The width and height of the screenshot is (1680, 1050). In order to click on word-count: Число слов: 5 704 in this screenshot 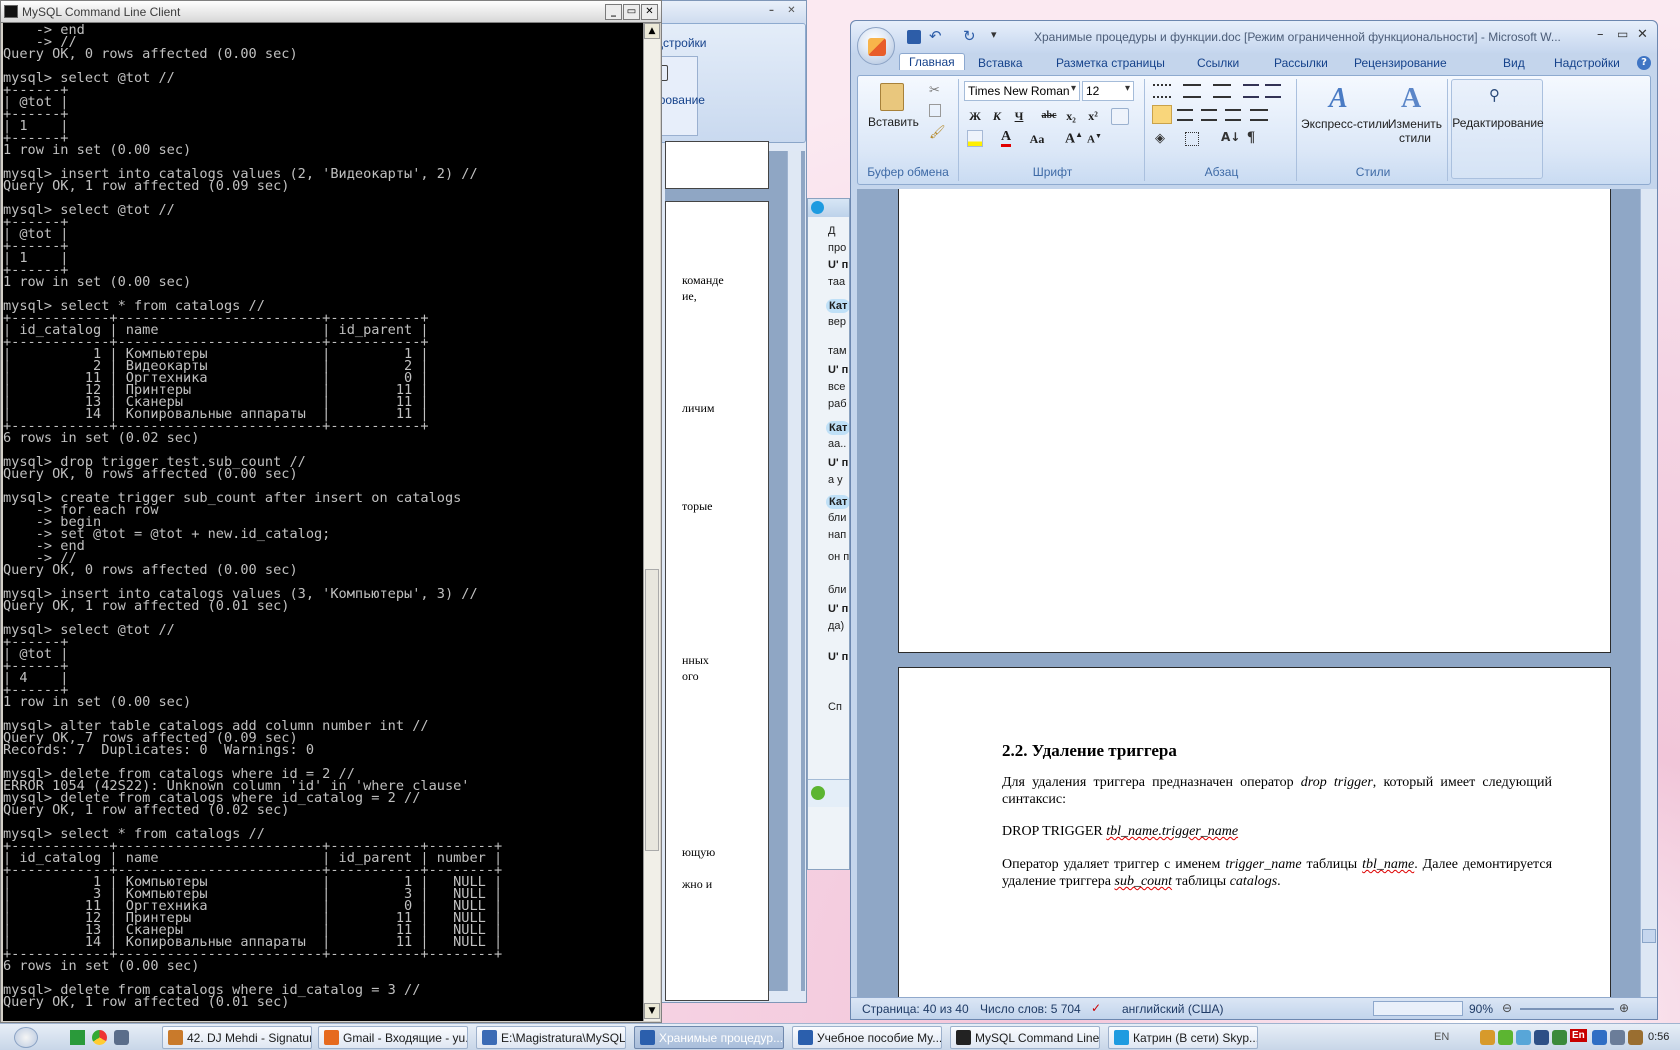, I will do `click(1030, 1009)`.